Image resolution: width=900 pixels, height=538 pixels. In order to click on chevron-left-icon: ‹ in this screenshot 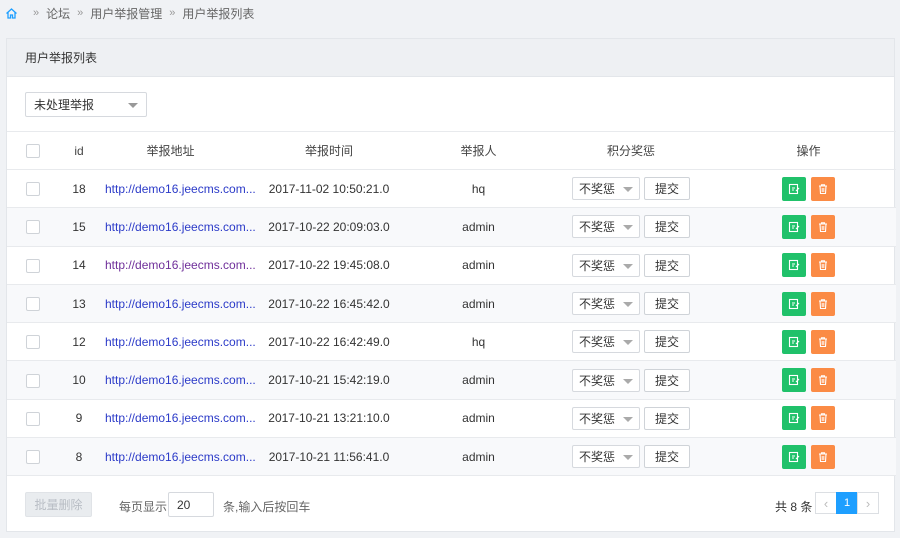, I will do `click(826, 503)`.